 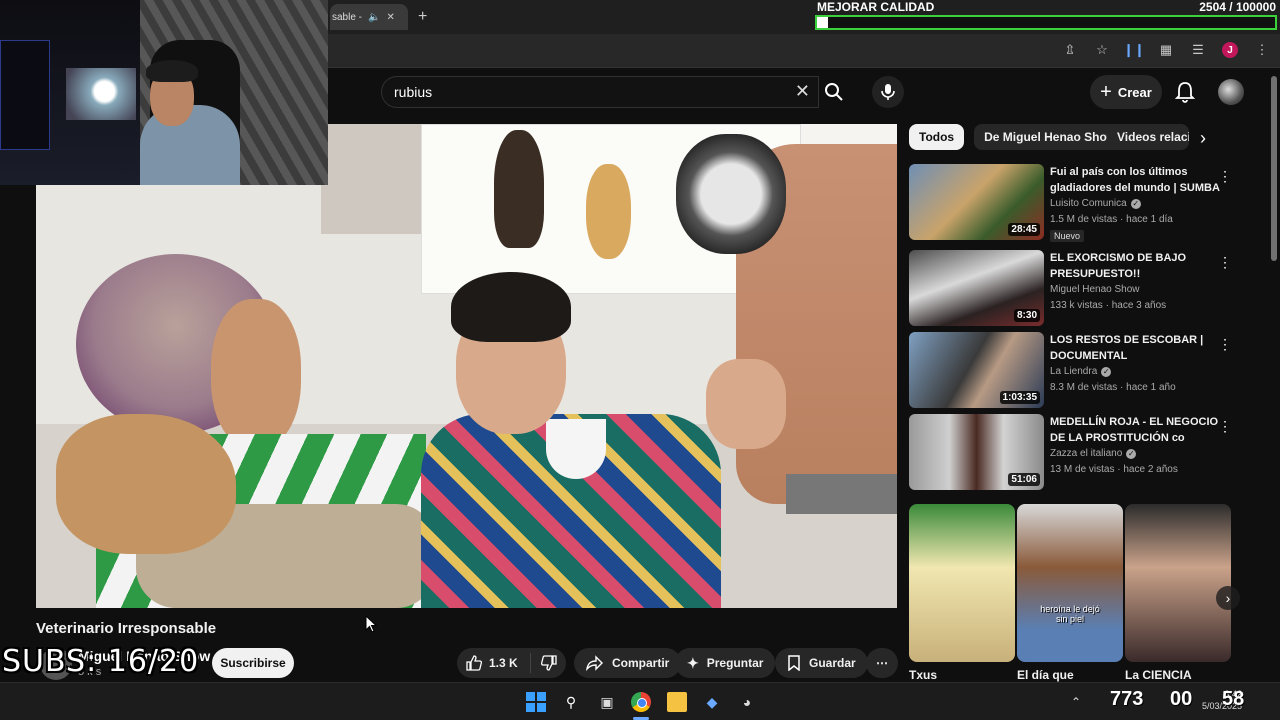 What do you see at coordinates (1127, 699) in the screenshot?
I see `tray-overlay-number: 773` at bounding box center [1127, 699].